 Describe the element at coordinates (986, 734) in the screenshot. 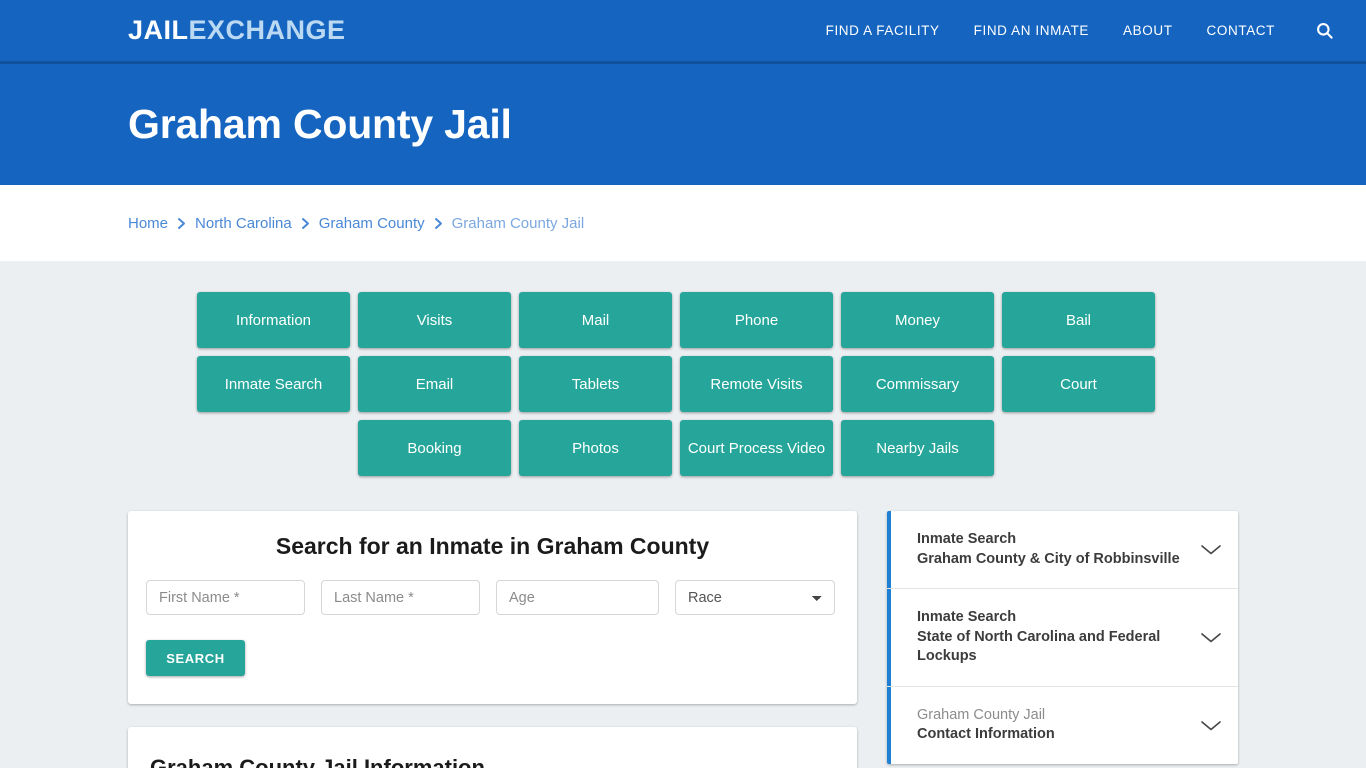

I see `accordion-panel-line2: Contact Information` at that location.